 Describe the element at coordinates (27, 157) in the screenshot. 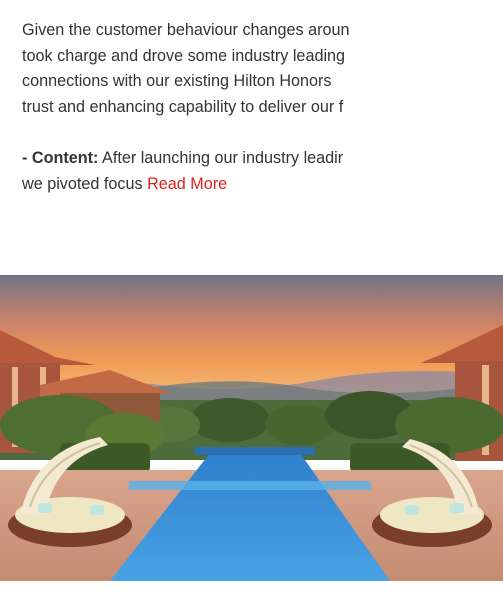

I see `content-prefix: -` at that location.